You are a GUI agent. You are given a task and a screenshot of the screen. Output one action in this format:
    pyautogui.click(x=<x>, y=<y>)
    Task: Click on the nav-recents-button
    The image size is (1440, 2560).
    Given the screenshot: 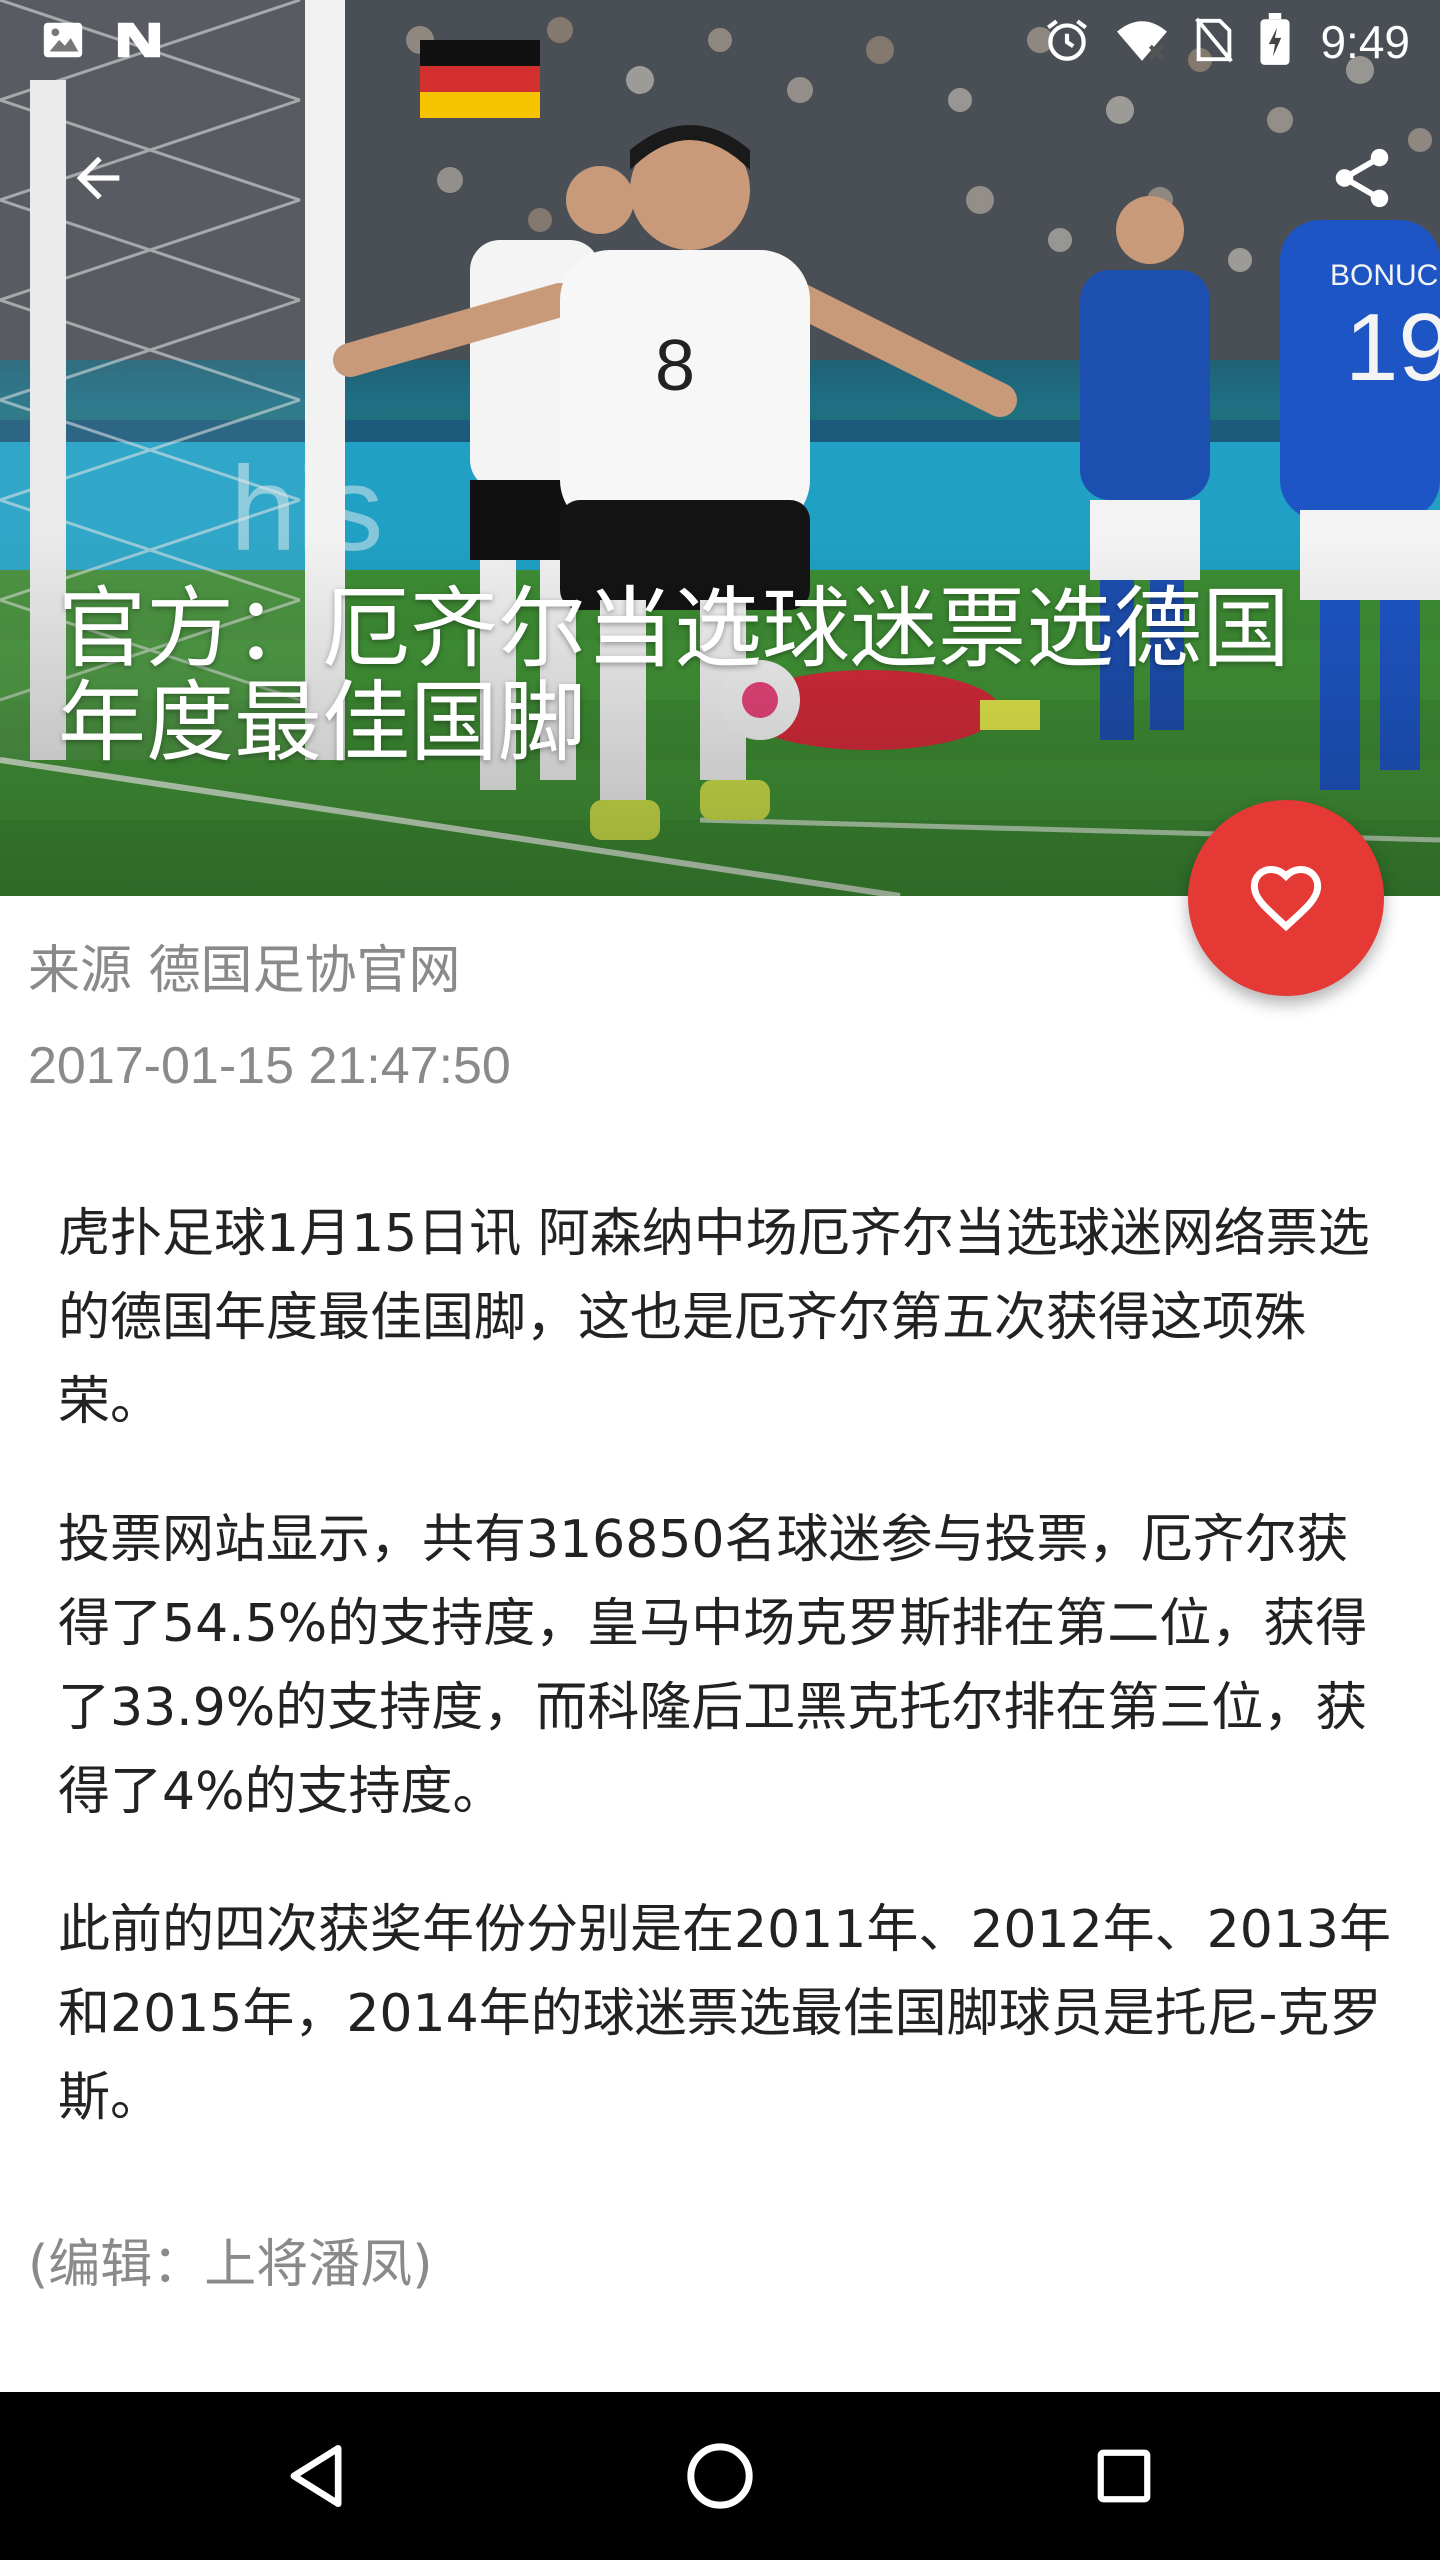 What is the action you would take?
    pyautogui.click(x=1124, y=2476)
    